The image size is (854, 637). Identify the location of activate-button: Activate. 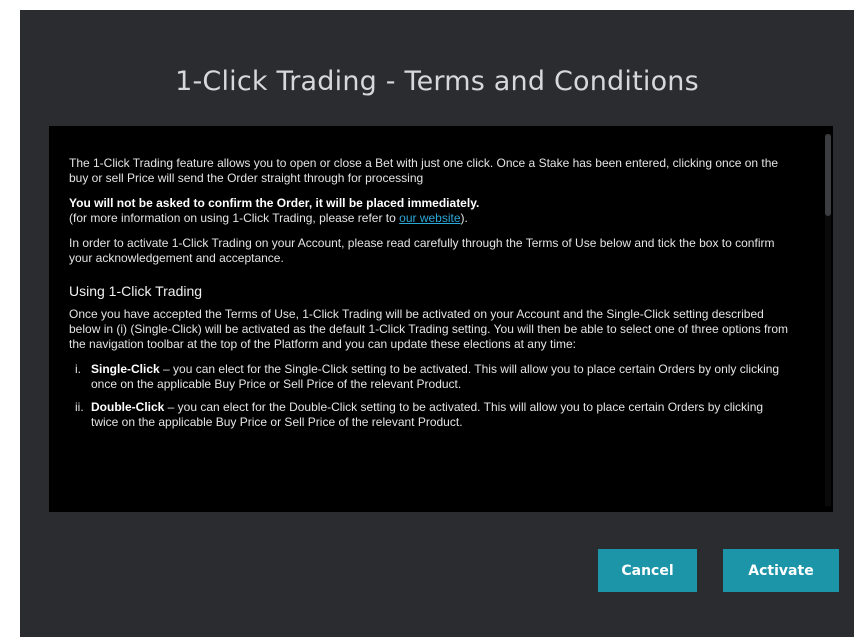
(781, 570).